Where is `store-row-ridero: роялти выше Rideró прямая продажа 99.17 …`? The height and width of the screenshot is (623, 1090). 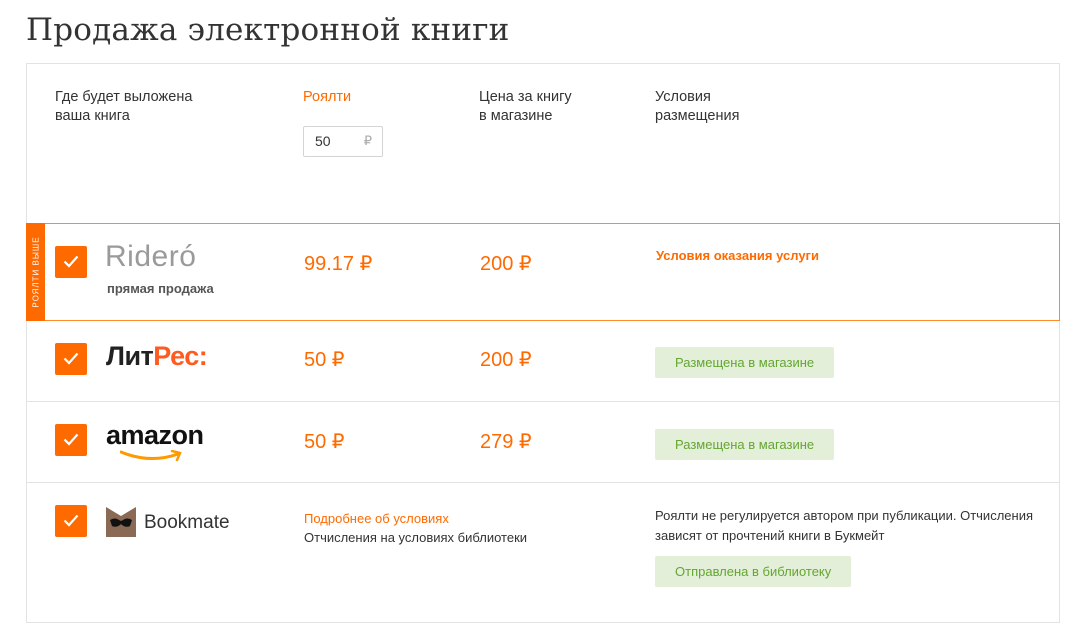
store-row-ridero: роялти выше Rideró прямая продажа 99.17 … is located at coordinates (543, 272).